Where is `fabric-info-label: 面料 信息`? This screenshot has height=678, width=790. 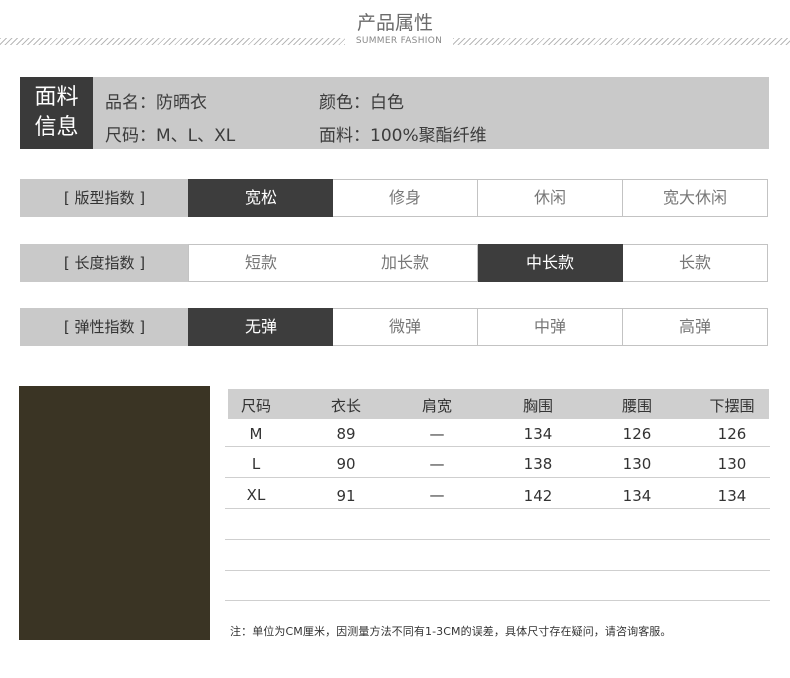 fabric-info-label: 面料 信息 is located at coordinates (56, 113).